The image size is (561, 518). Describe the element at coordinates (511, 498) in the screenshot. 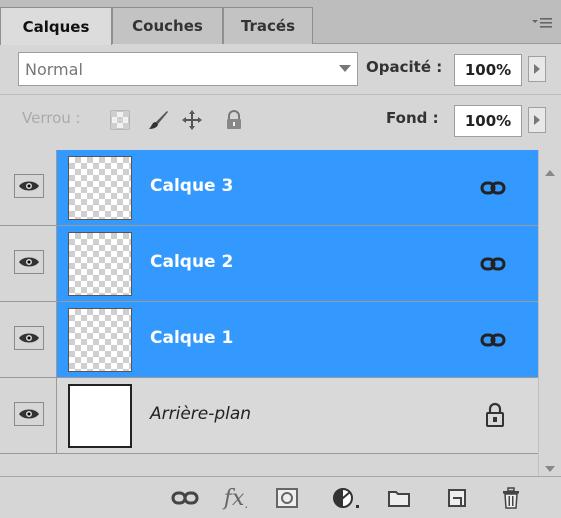

I see `trash-icon` at that location.